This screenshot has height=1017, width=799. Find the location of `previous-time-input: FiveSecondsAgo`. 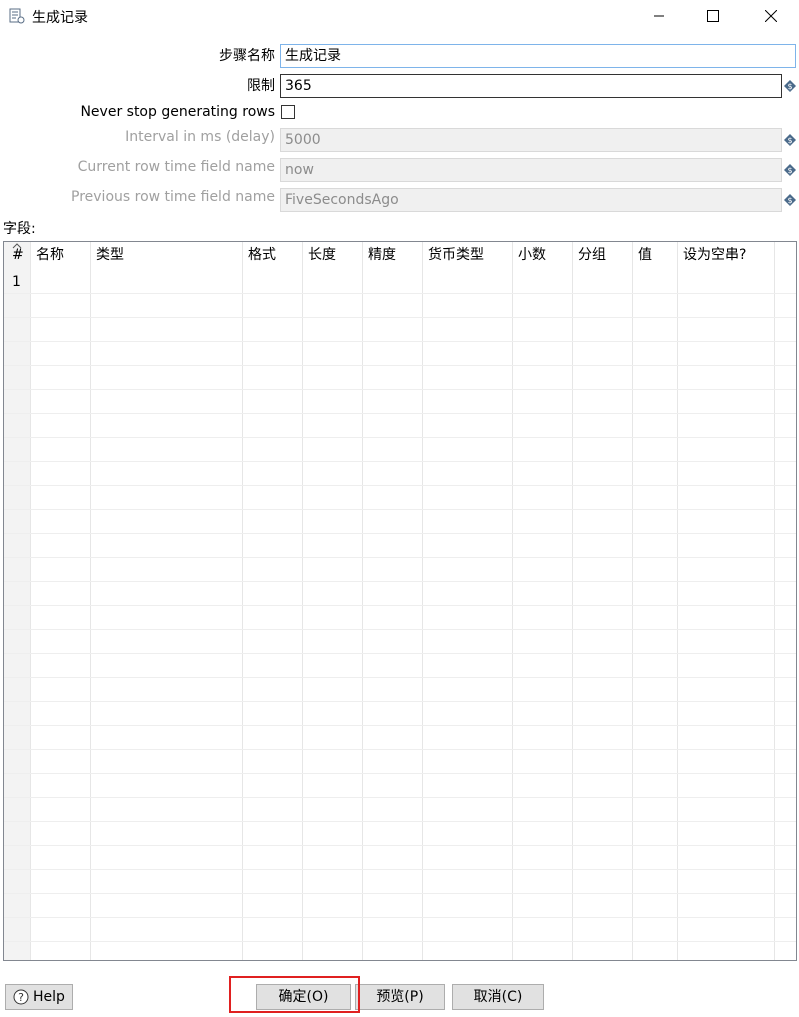

previous-time-input: FiveSecondsAgo is located at coordinates (531, 200).